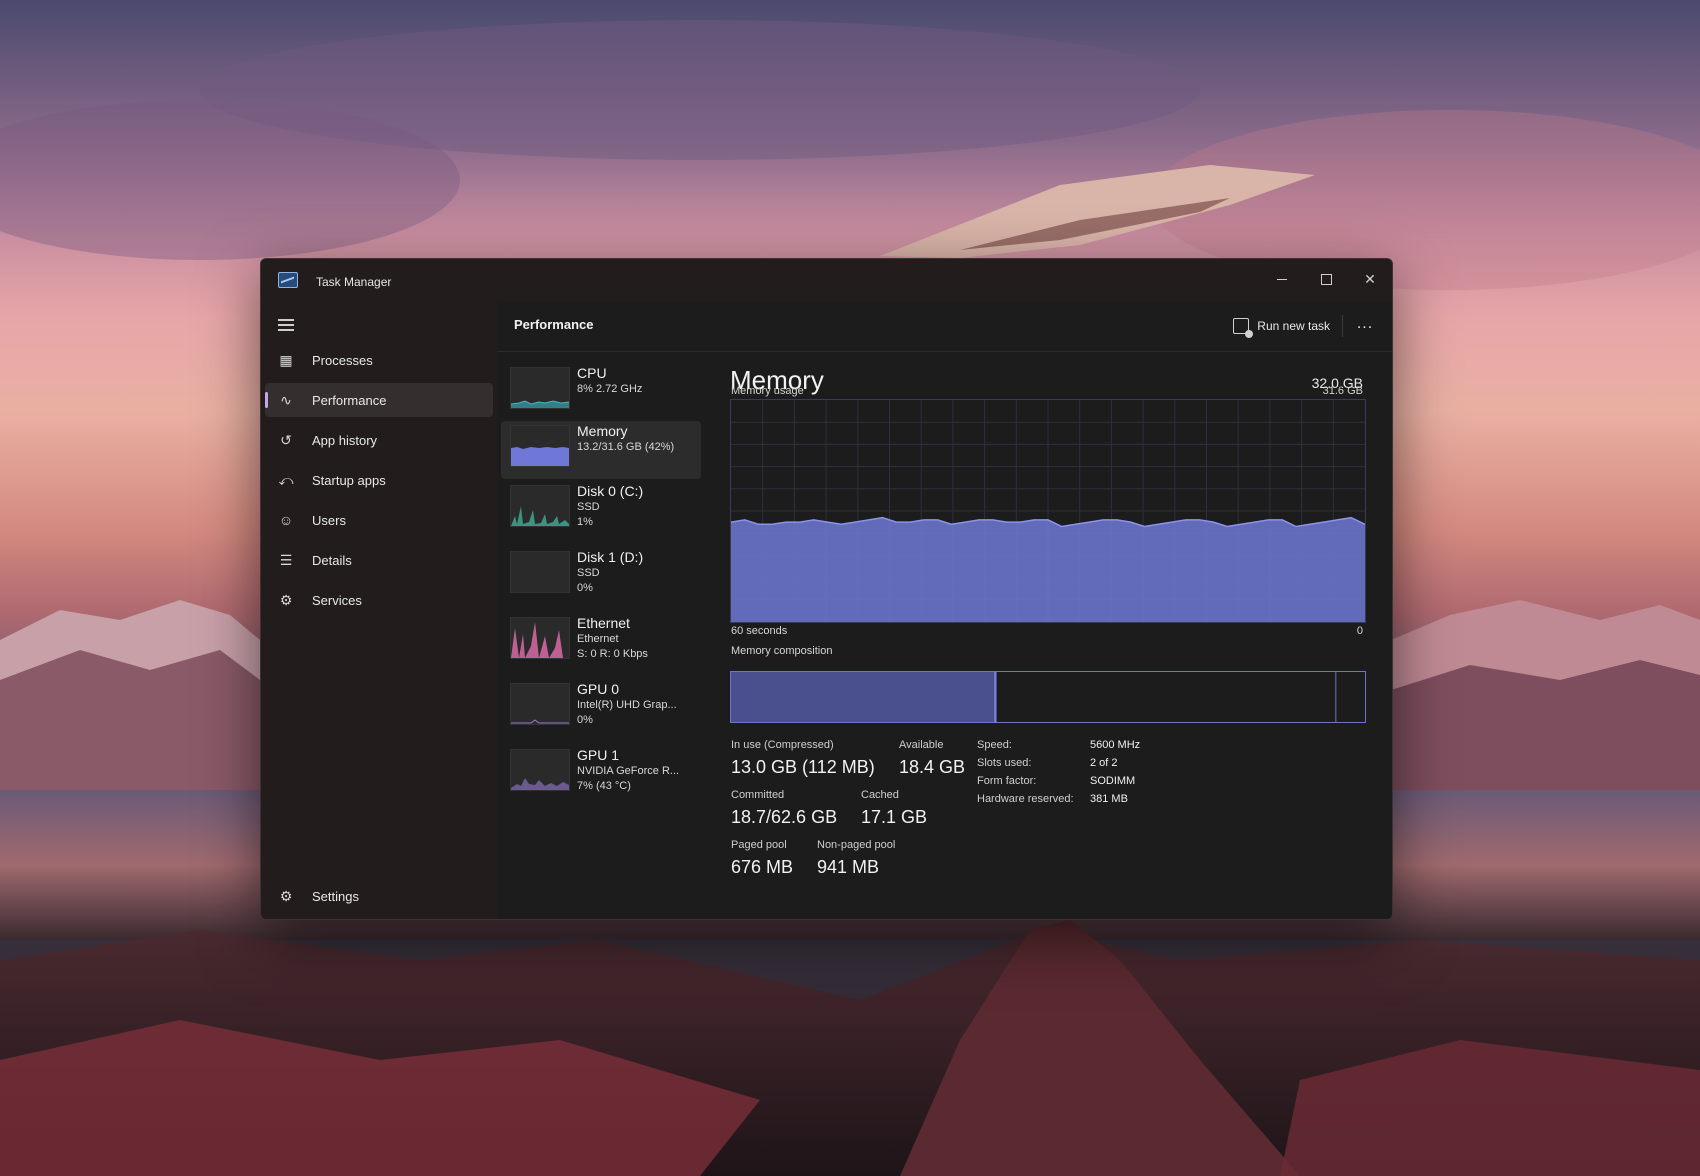 Image resolution: width=1700 pixels, height=1176 pixels. Describe the element at coordinates (602, 431) in the screenshot. I see `resource-name: Memory` at that location.